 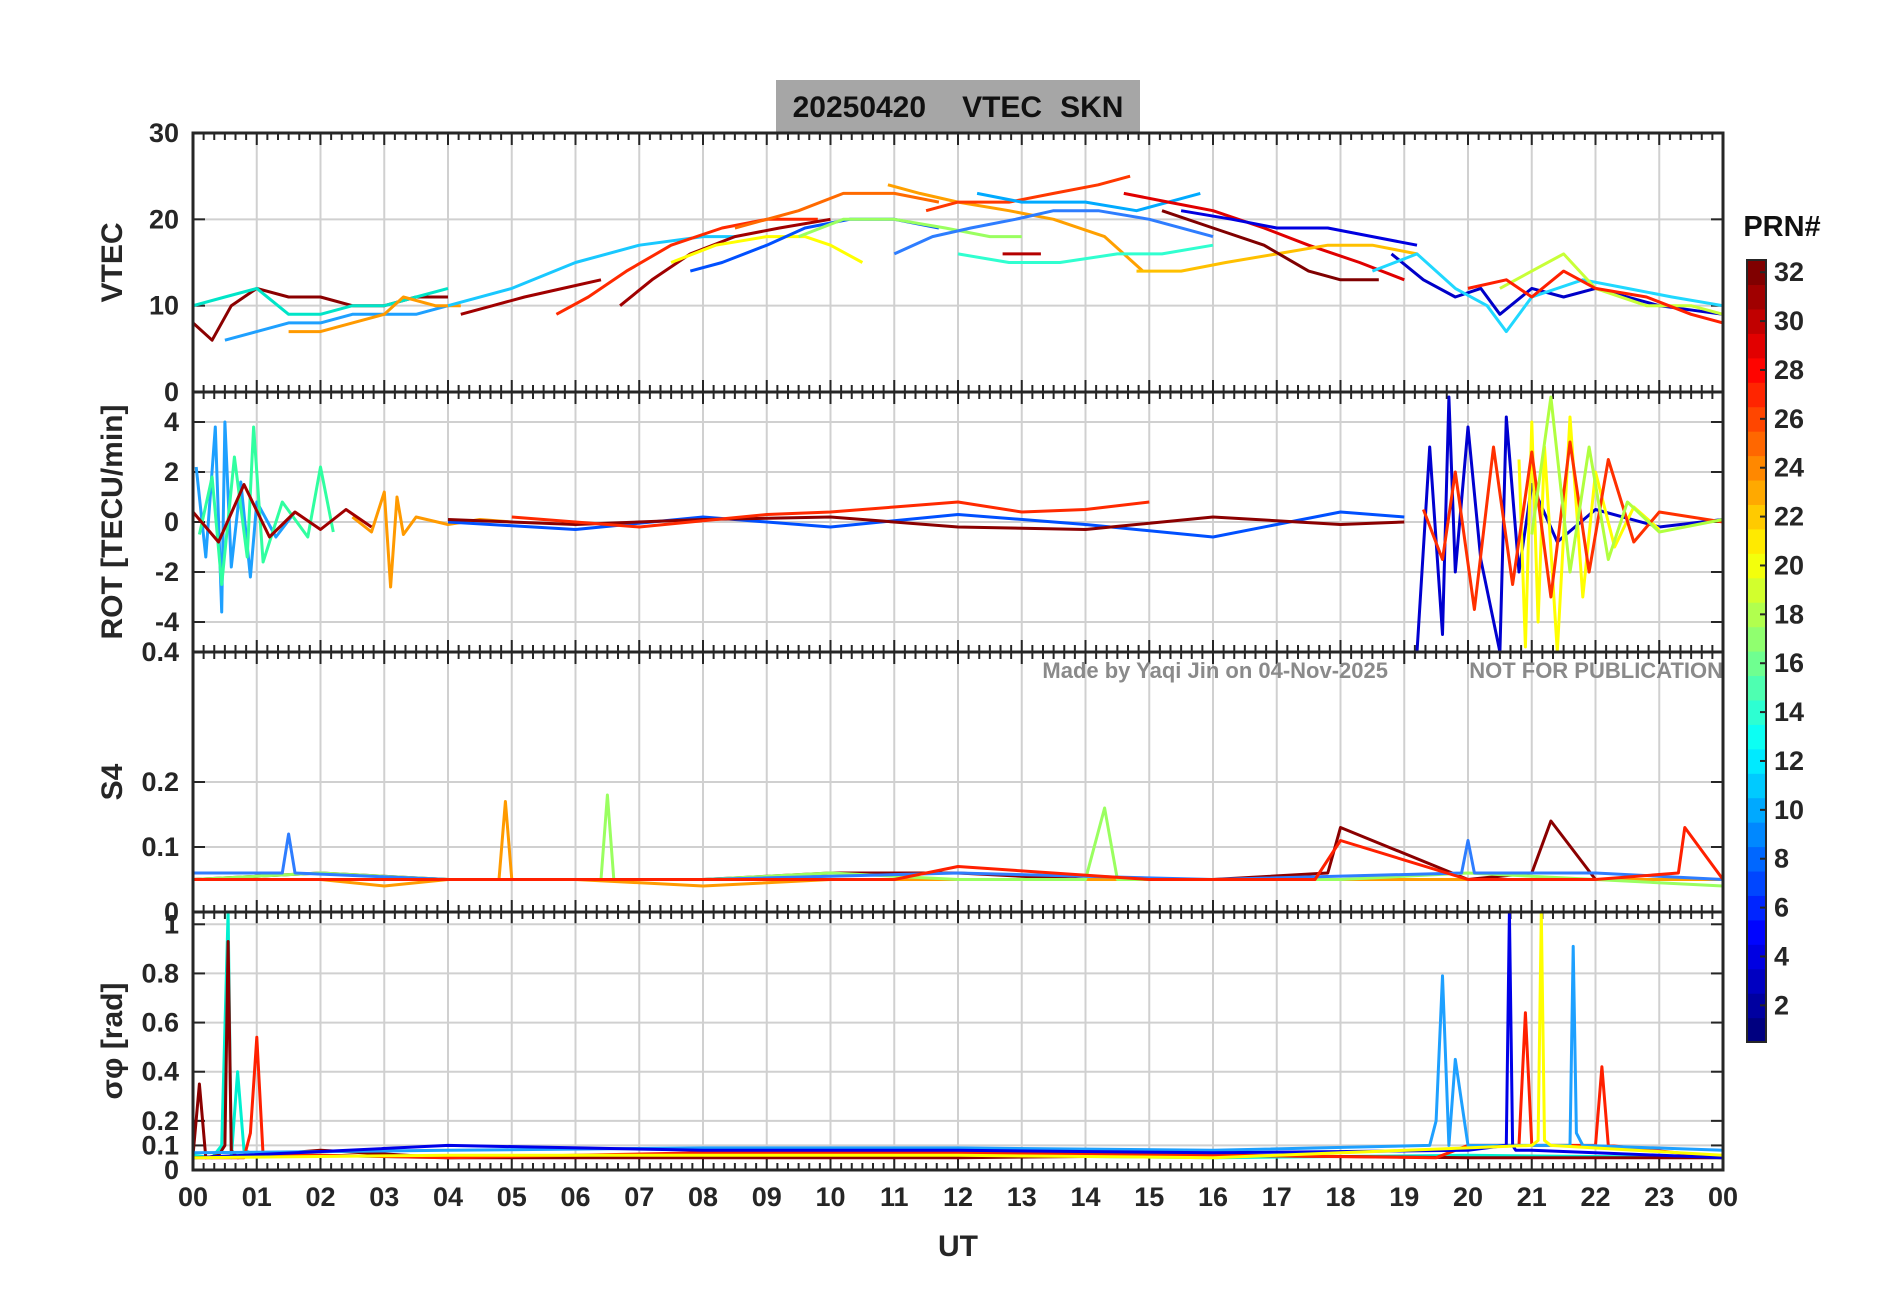 I want to click on x-tick-label: 13, so click(x=1022, y=1197).